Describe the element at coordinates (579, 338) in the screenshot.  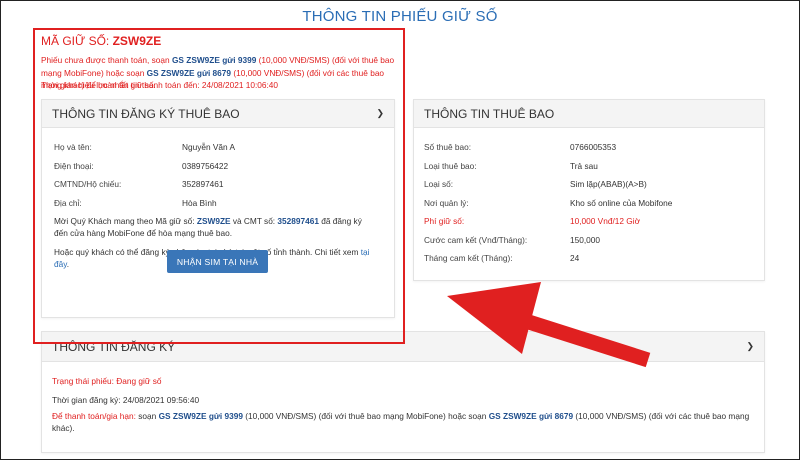
I see `arrow-shaft` at that location.